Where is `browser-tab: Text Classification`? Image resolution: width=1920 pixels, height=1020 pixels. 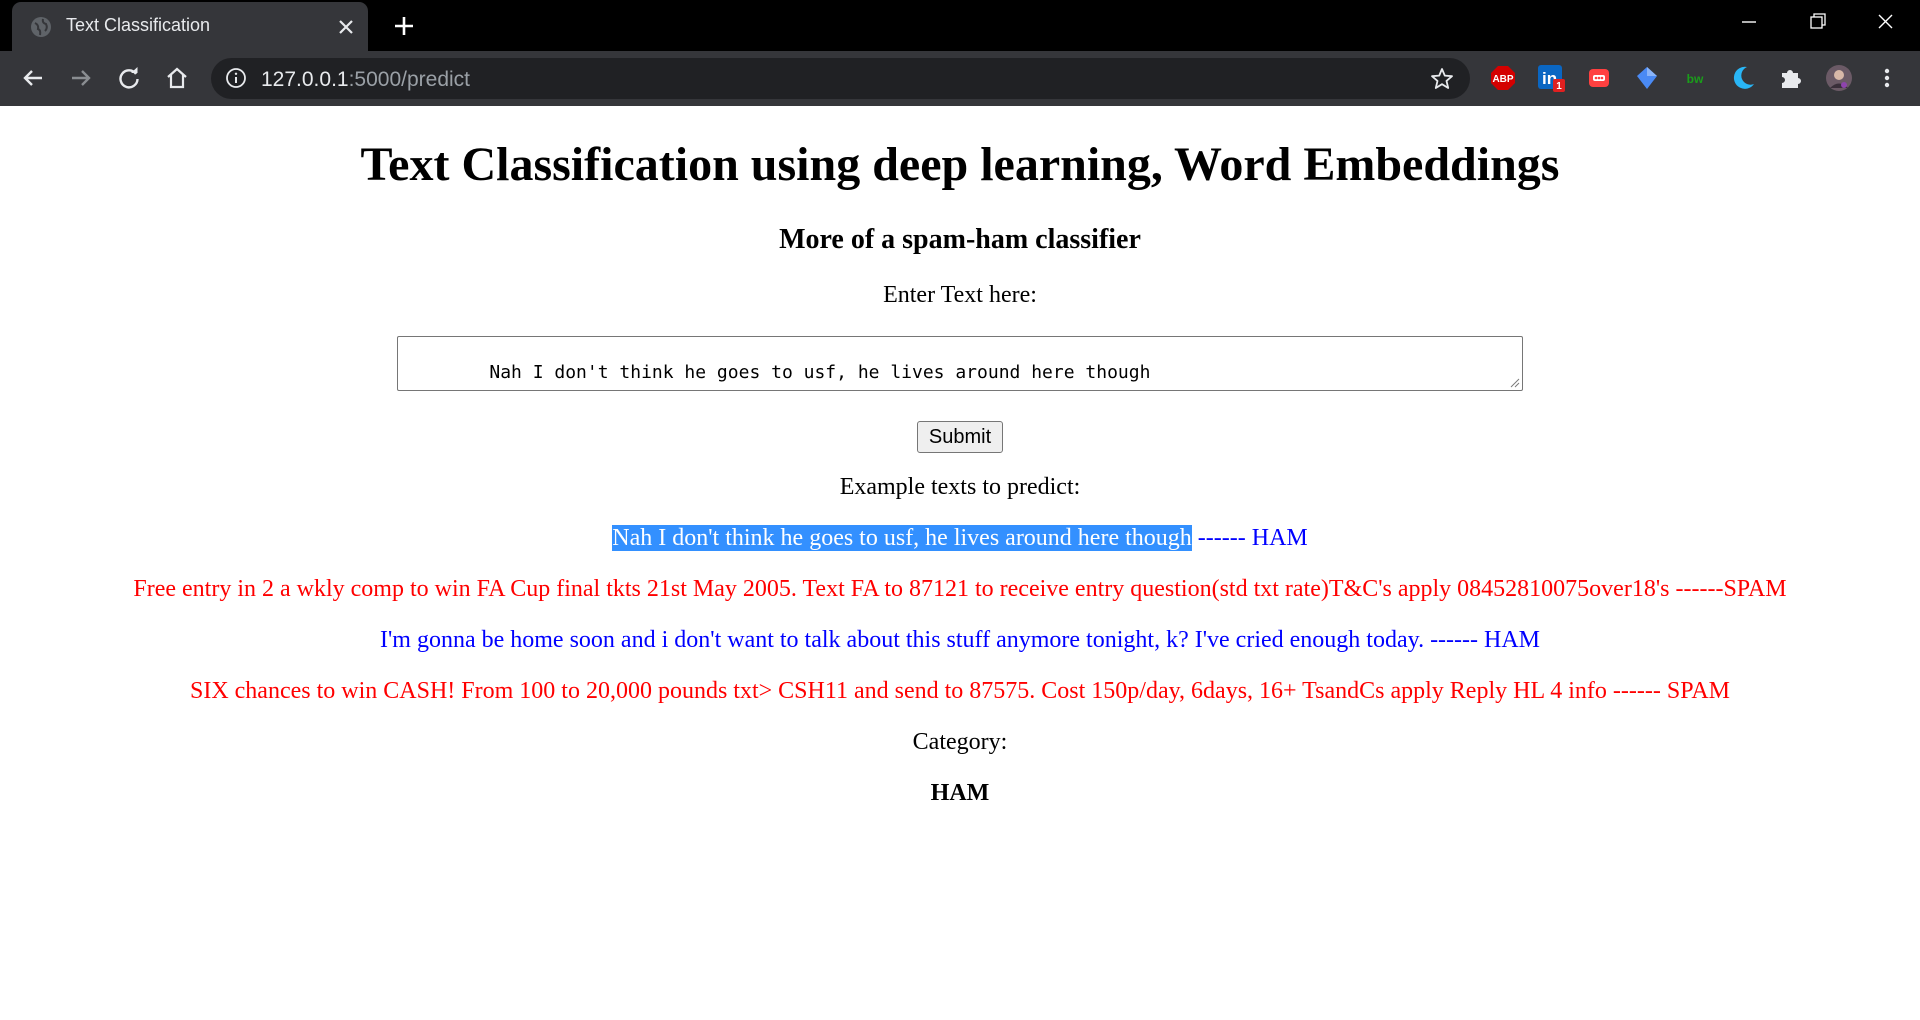
browser-tab: Text Classification is located at coordinates (190, 26).